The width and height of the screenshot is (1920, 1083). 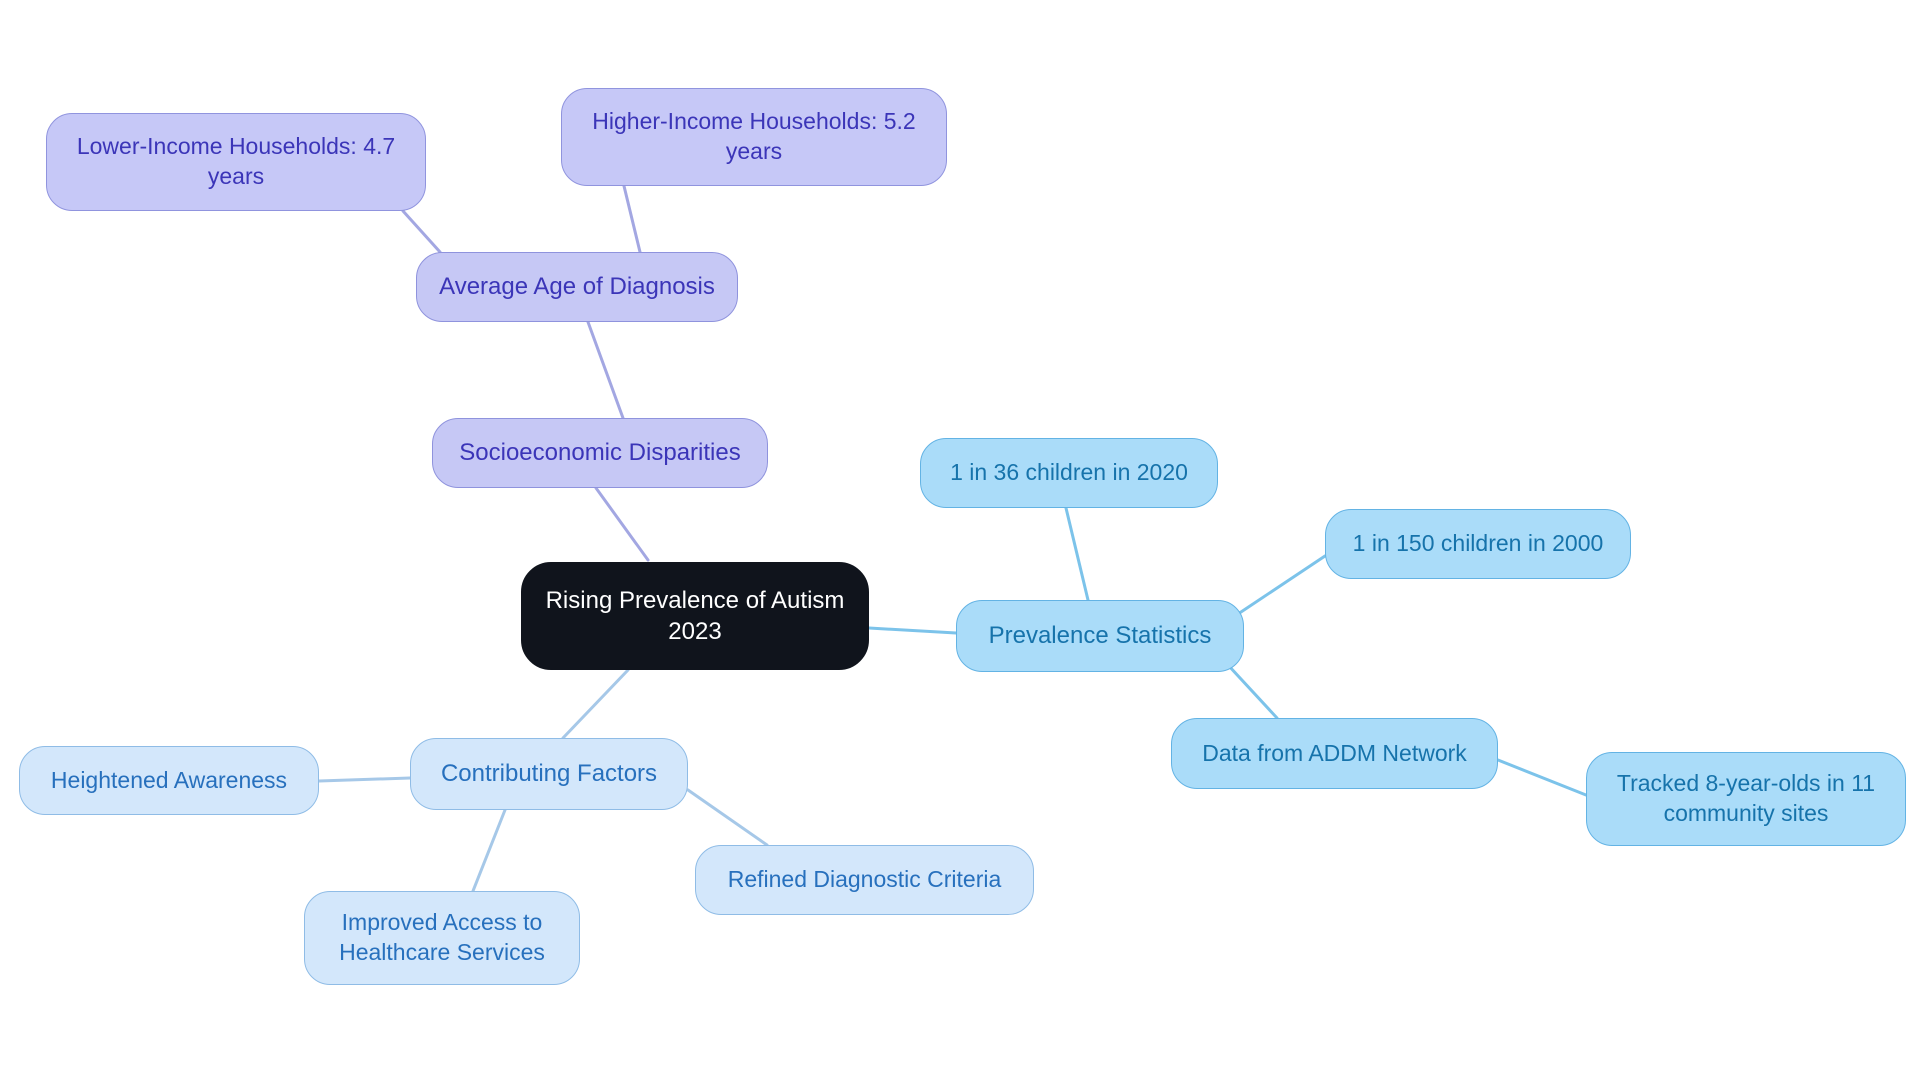 I want to click on node-label: Prevalence Statistics, so click(x=1100, y=636).